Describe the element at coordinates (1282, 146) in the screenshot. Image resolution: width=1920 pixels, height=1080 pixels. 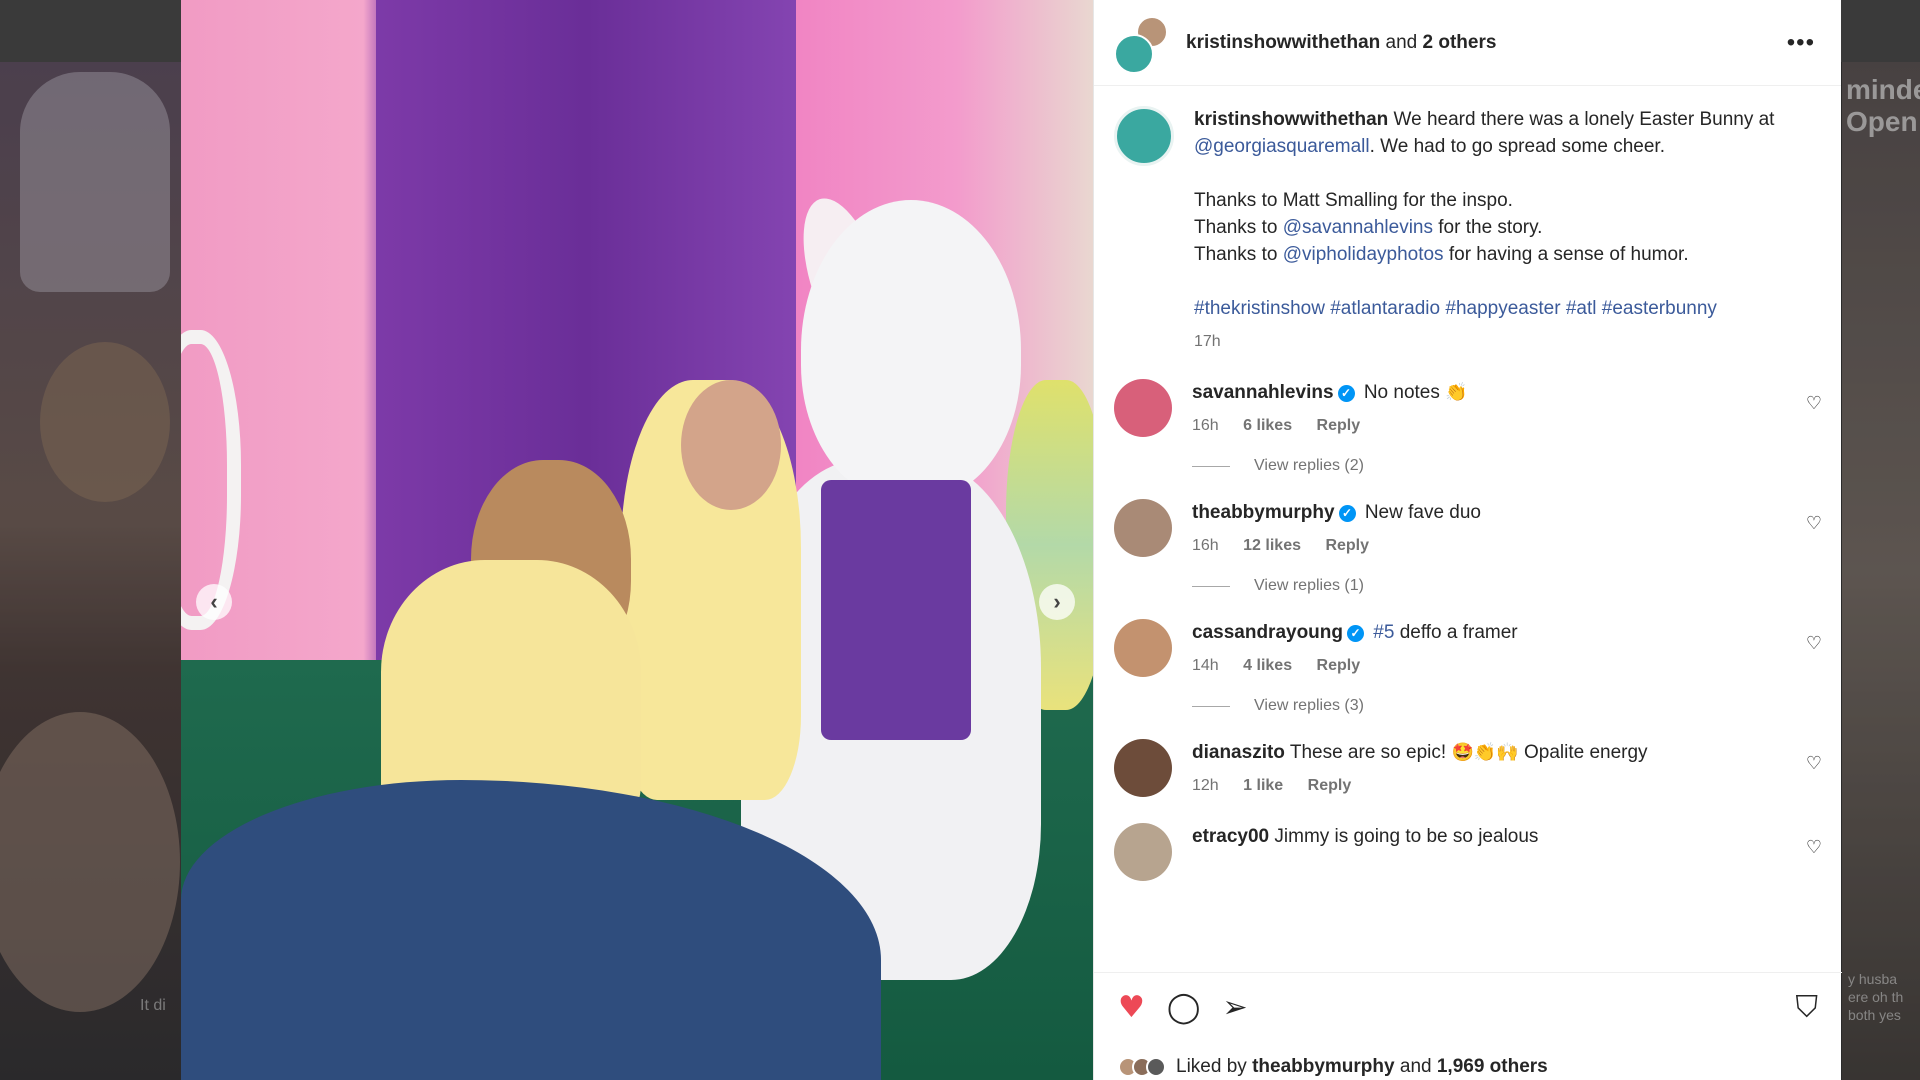
I see `mention-link: @georgiasquaremall` at that location.